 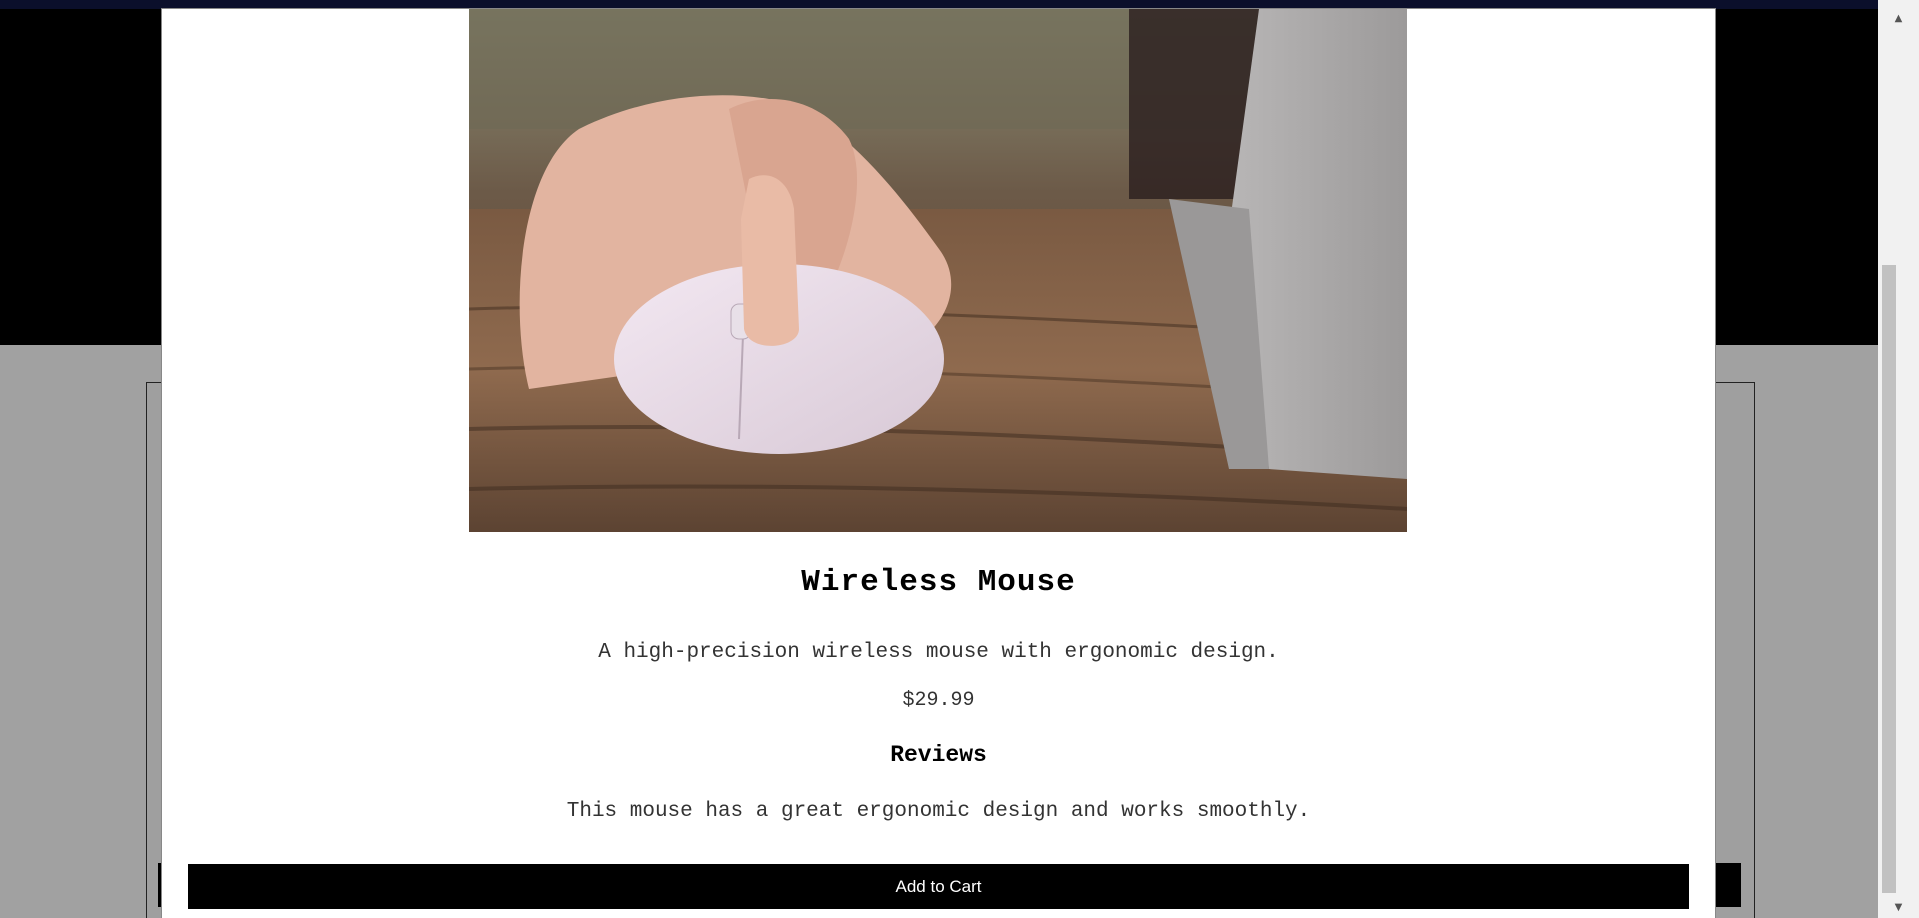 What do you see at coordinates (939, 4) in the screenshot?
I see `browser-top-strip` at bounding box center [939, 4].